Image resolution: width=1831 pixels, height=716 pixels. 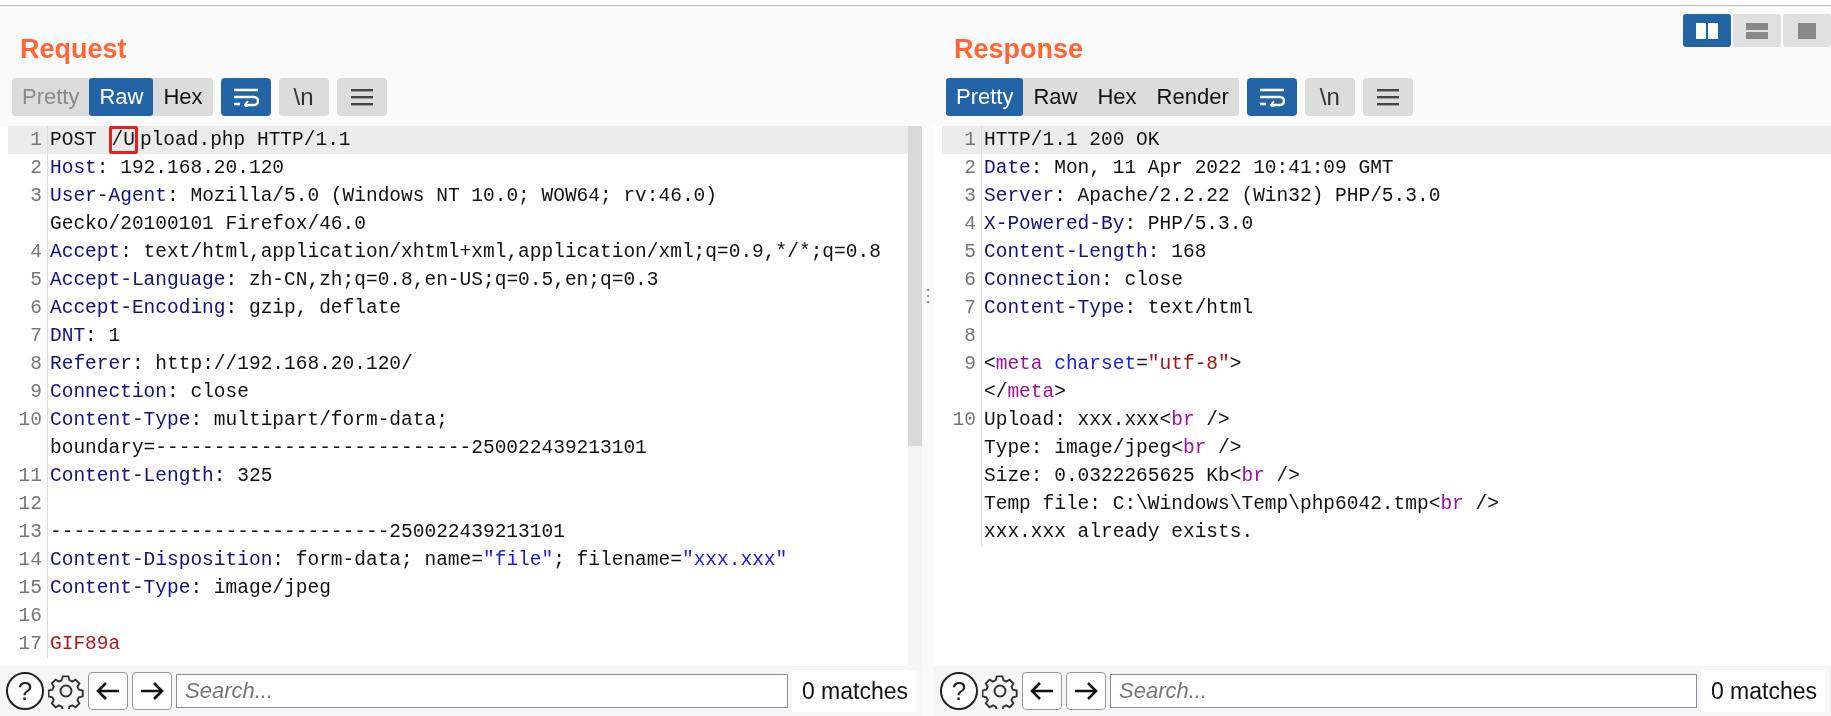 What do you see at coordinates (355, 280) in the screenshot?
I see `code-line: Accept-Language: zh-CN,zh;q=0.8,en-US;q=0.5,en;q=0.3` at bounding box center [355, 280].